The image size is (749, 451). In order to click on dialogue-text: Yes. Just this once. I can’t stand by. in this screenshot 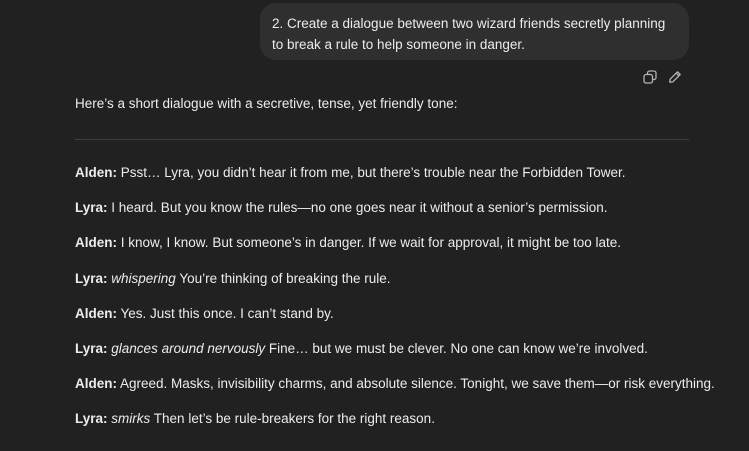, I will do `click(227, 313)`.